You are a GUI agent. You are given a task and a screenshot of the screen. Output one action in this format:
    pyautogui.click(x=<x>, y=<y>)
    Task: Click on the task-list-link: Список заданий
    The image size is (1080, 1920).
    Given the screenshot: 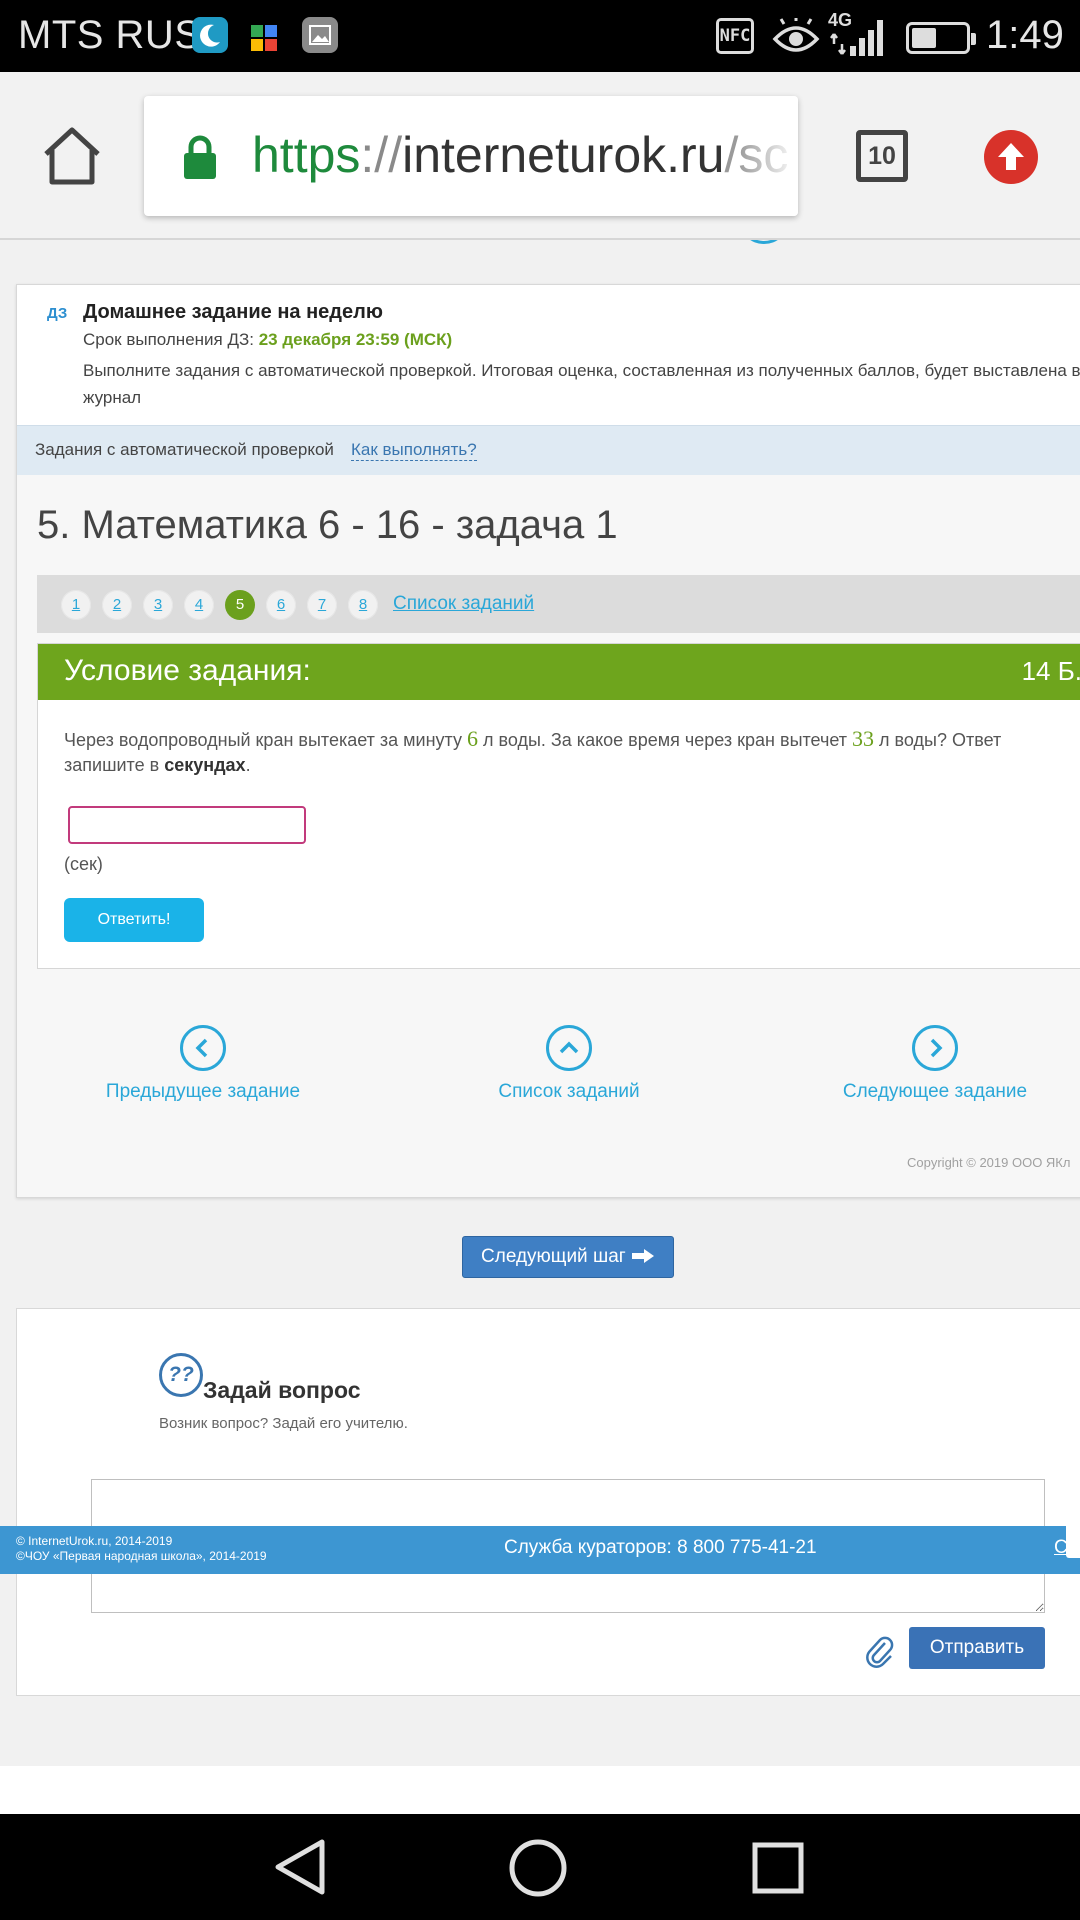 What is the action you would take?
    pyautogui.click(x=463, y=604)
    